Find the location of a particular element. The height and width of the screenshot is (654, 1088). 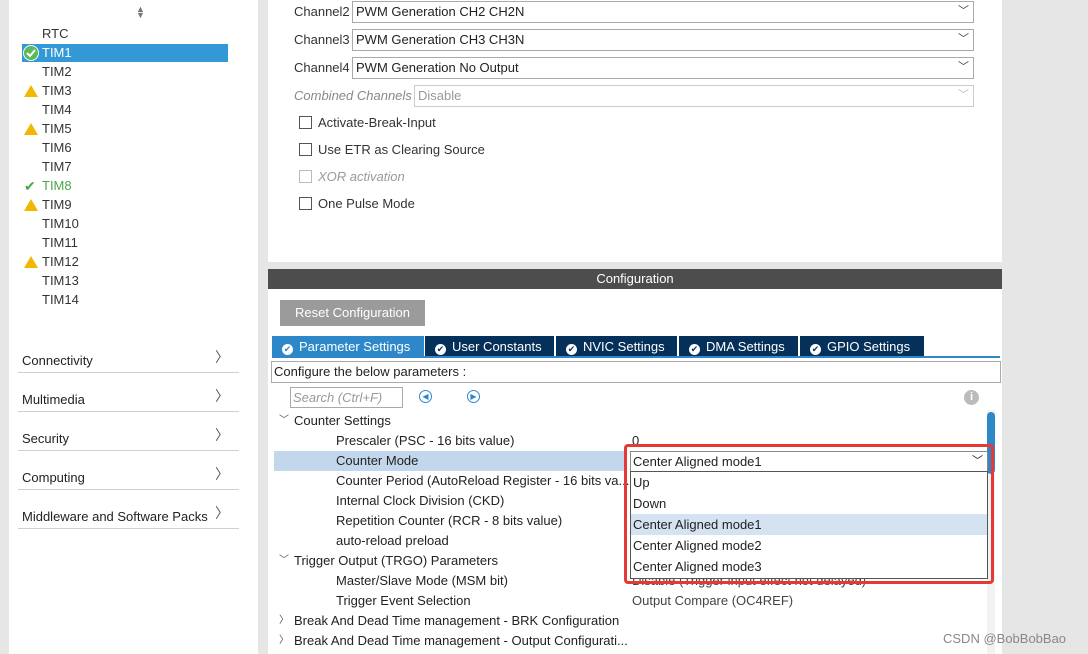

checkbox-label: XOR activation is located at coordinates (361, 176).